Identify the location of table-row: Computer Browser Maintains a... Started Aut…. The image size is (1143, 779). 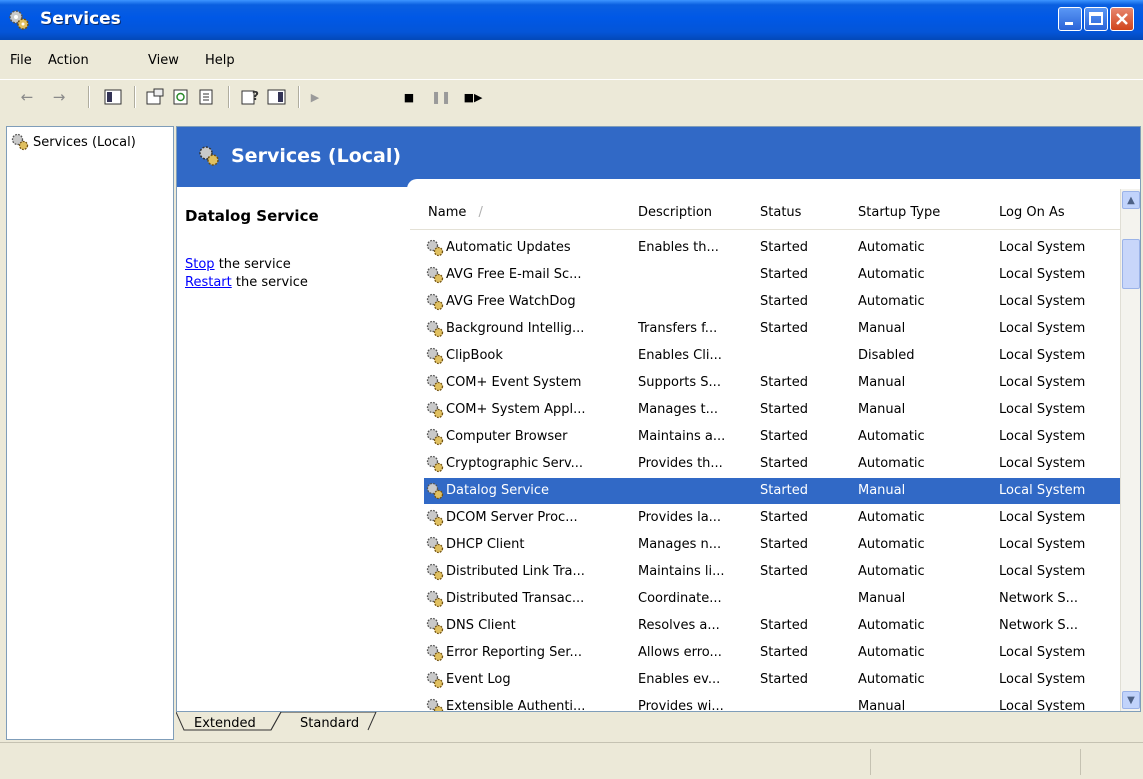
(772, 437).